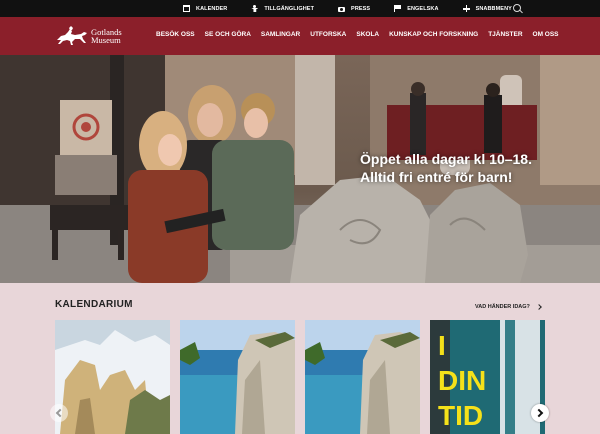 This screenshot has height=434, width=600. I want to click on event-card: I DIN TID, so click(487, 377).